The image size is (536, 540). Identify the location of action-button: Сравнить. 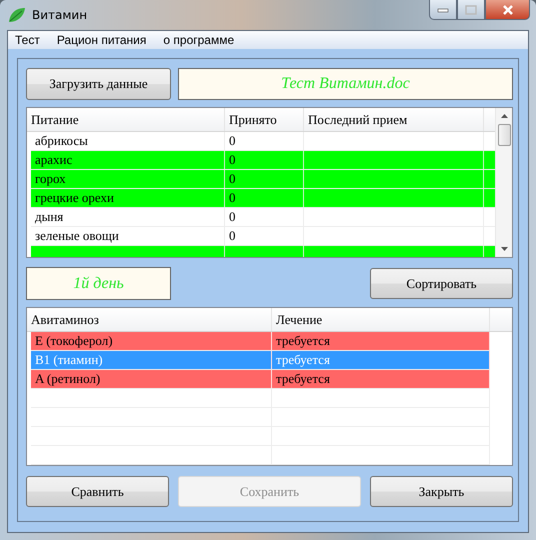
(97, 491).